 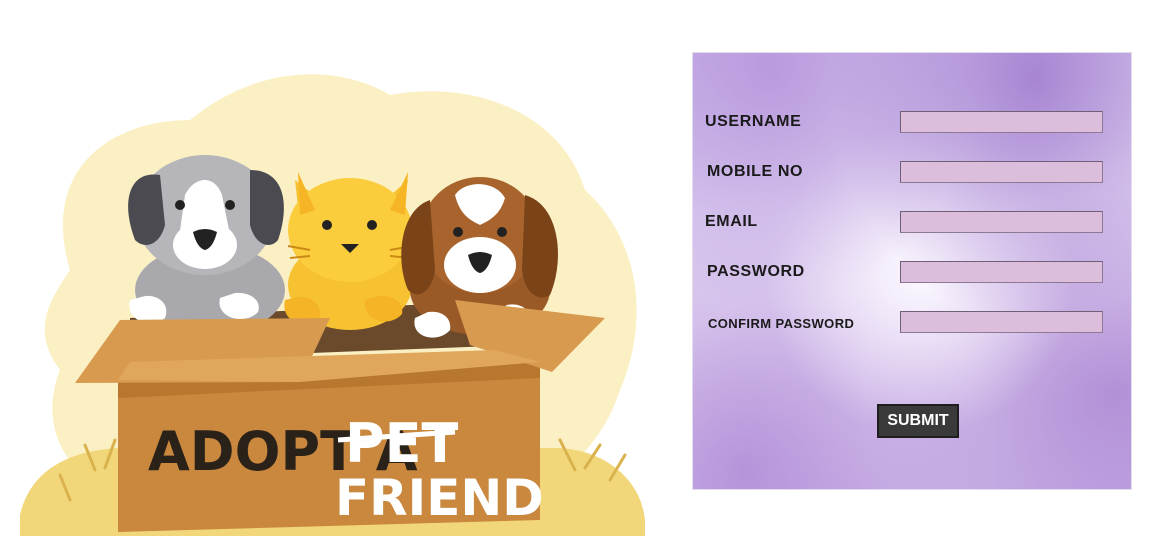 I want to click on password-label: PASSWORD, so click(x=756, y=271).